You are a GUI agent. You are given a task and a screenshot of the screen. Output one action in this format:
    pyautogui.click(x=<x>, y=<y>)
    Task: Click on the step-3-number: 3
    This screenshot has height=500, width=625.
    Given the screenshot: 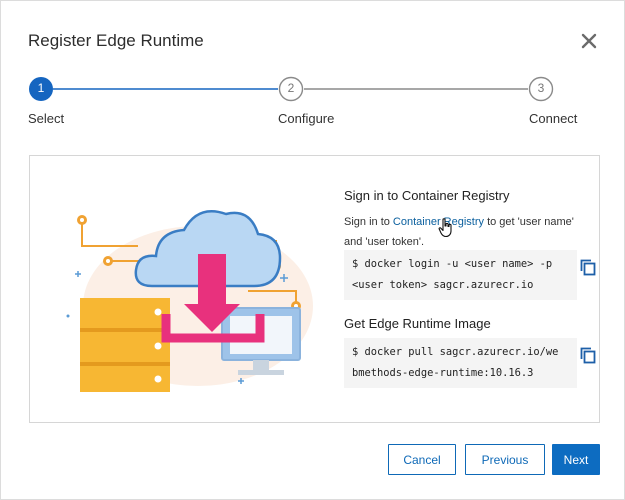 What is the action you would take?
    pyautogui.click(x=541, y=88)
    